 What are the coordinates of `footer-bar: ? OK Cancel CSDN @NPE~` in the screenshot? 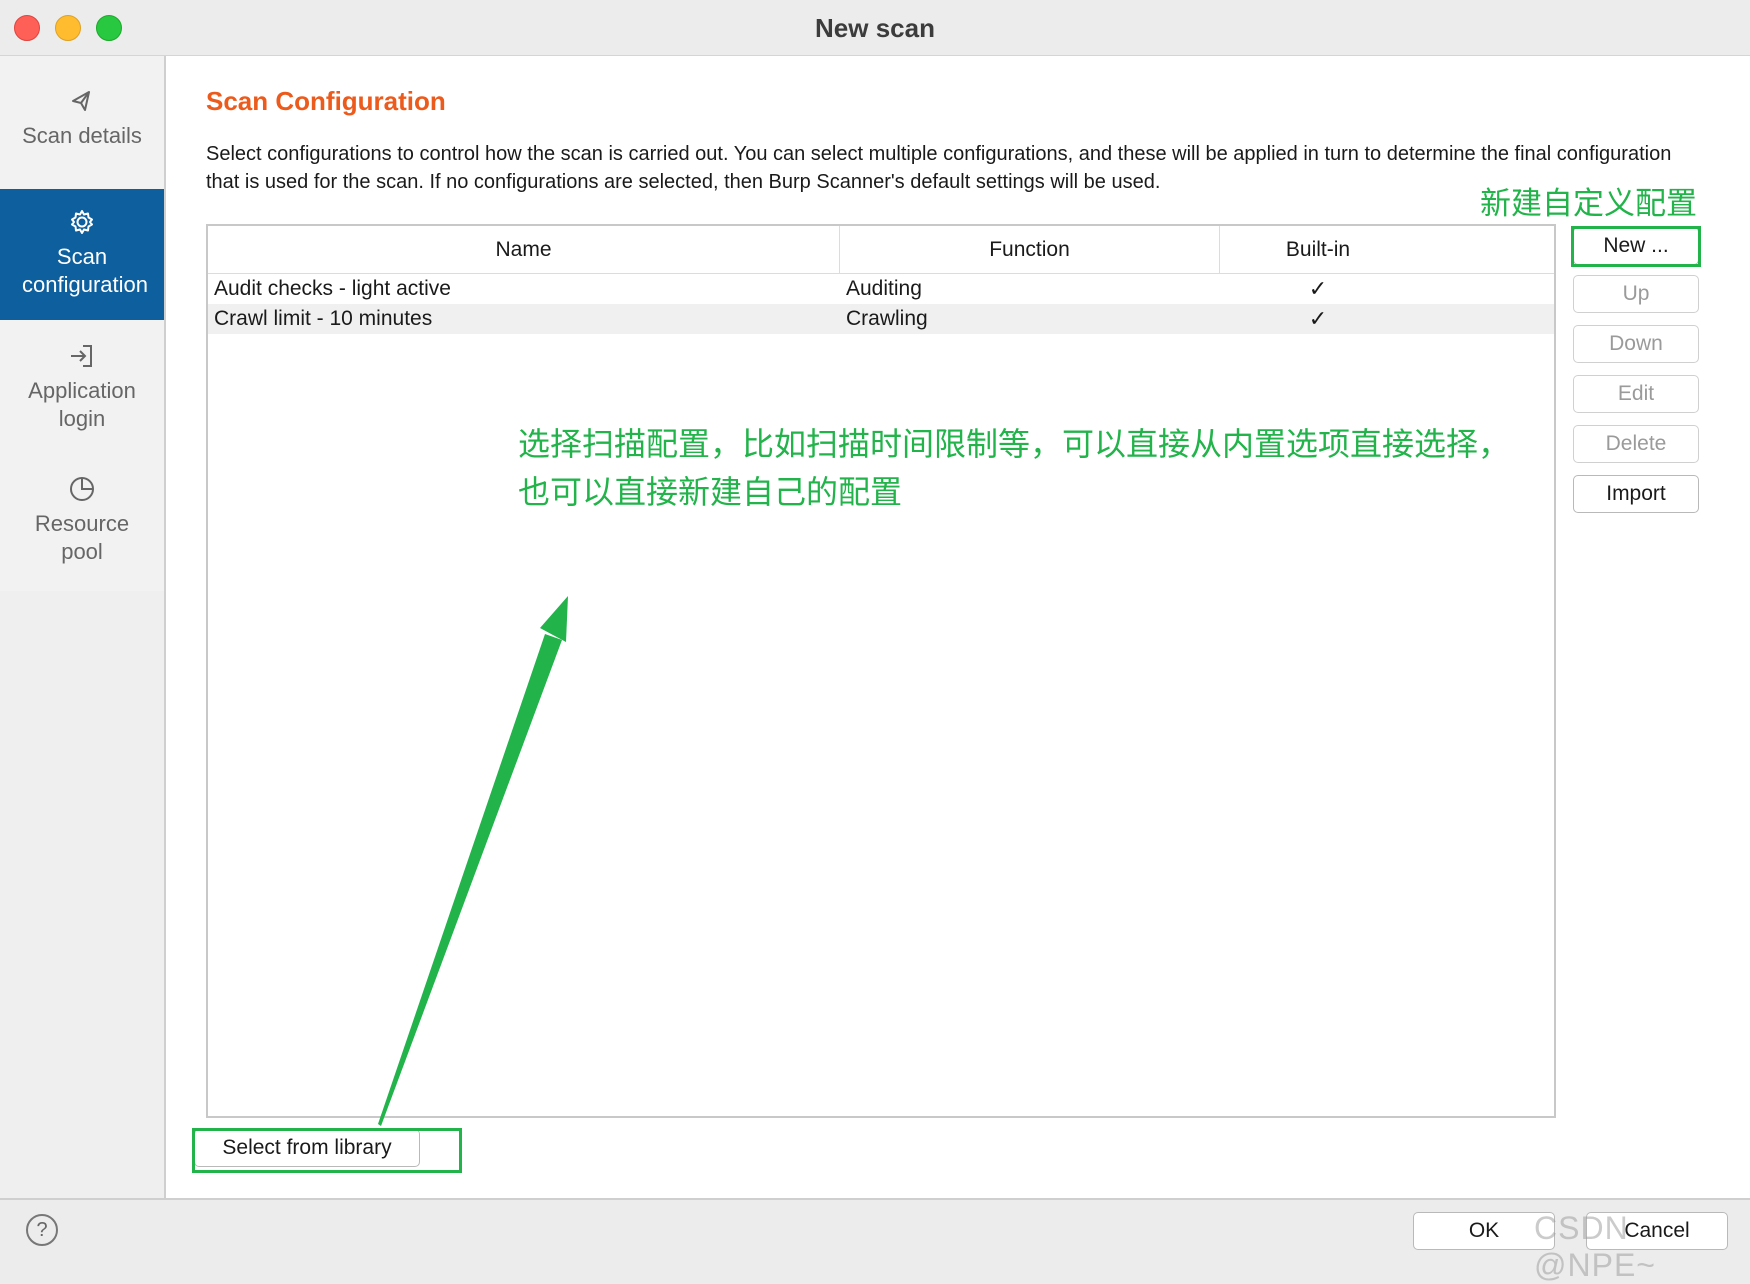 It's located at (875, 1240).